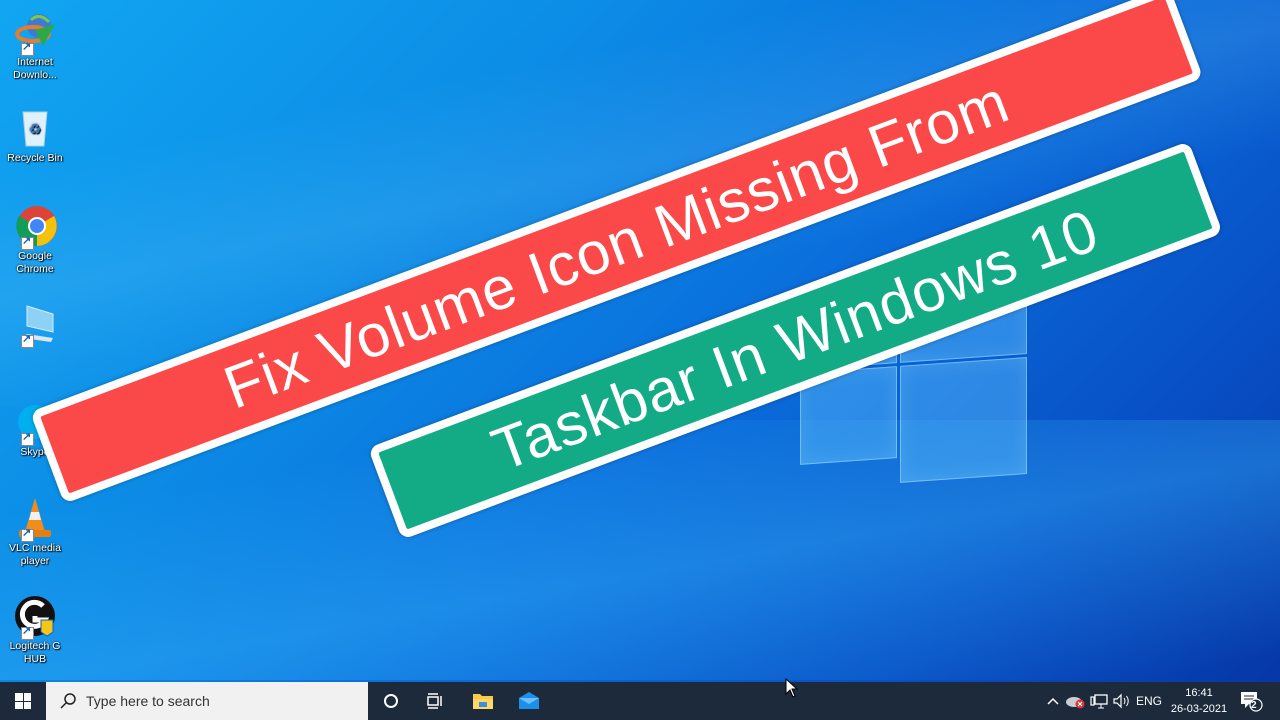  I want to click on start-button, so click(23, 701).